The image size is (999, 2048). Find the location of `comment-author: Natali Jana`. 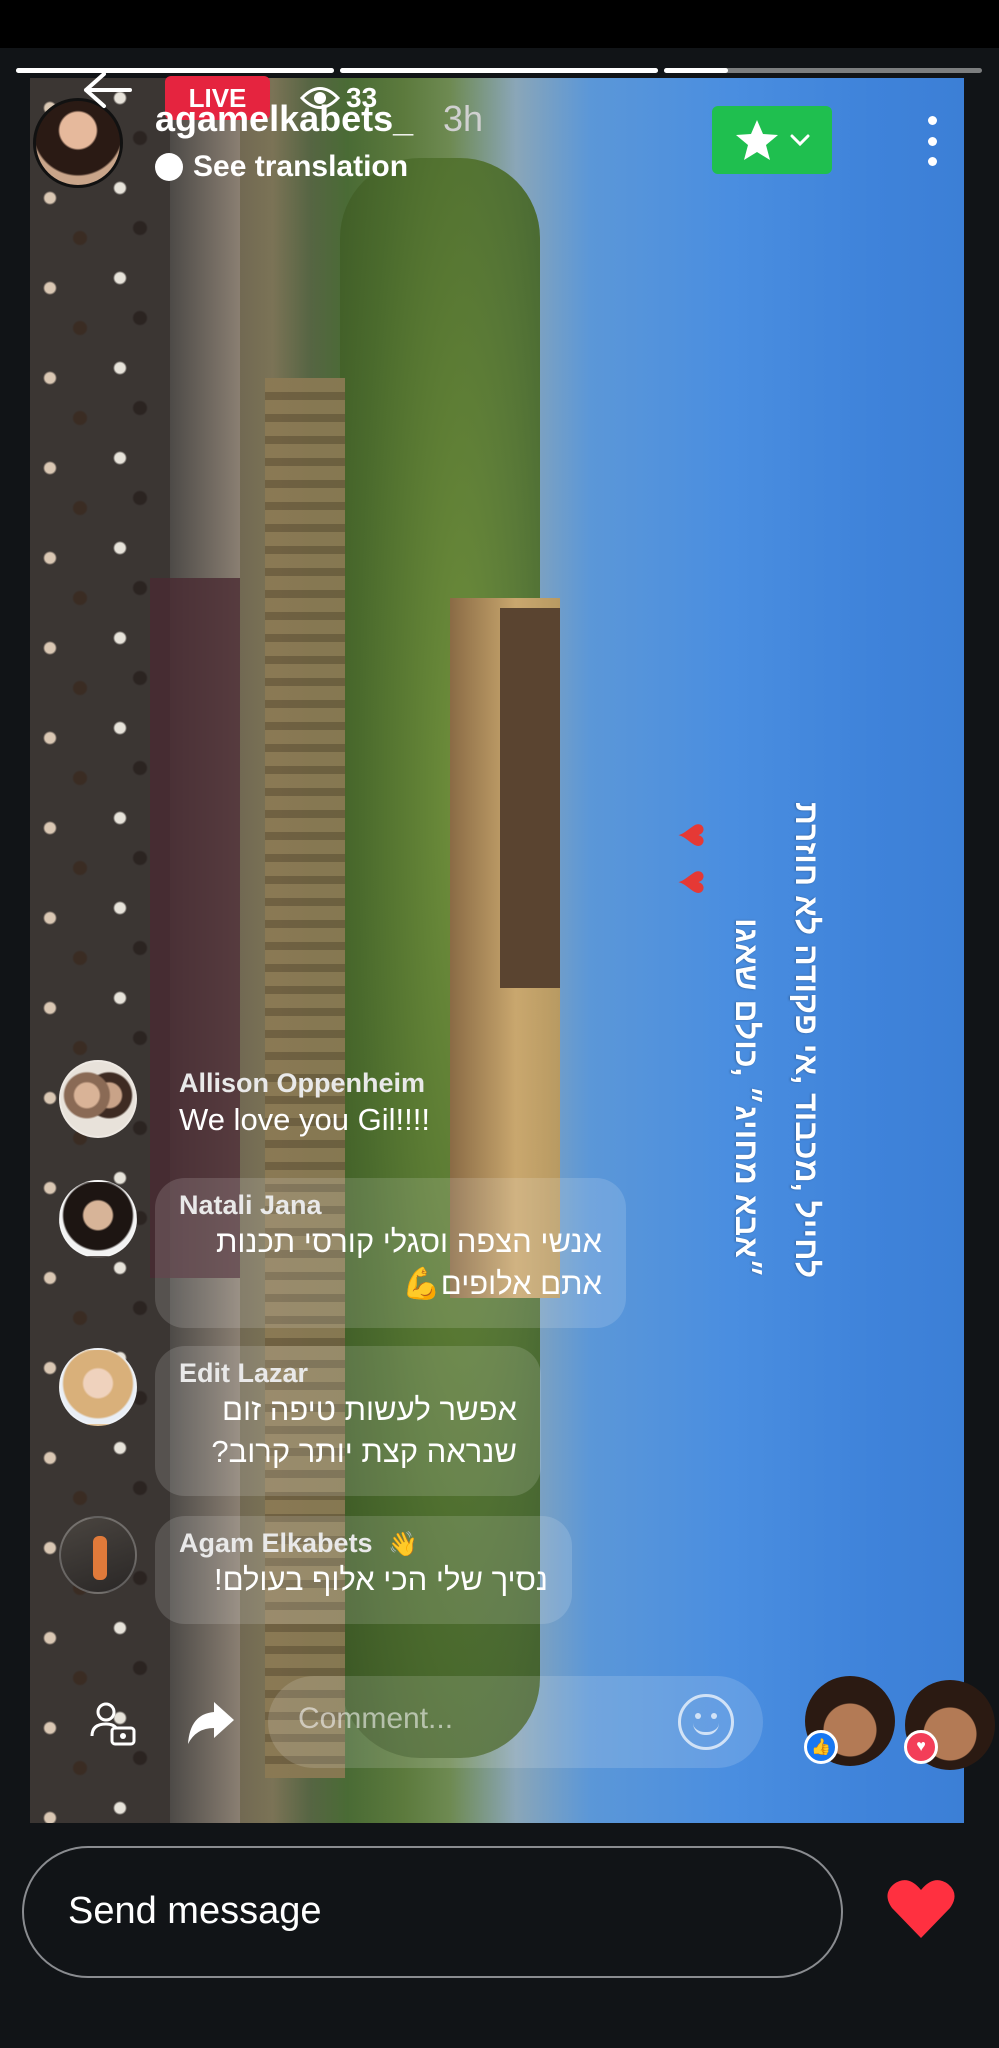

comment-author: Natali Jana is located at coordinates (250, 1205).